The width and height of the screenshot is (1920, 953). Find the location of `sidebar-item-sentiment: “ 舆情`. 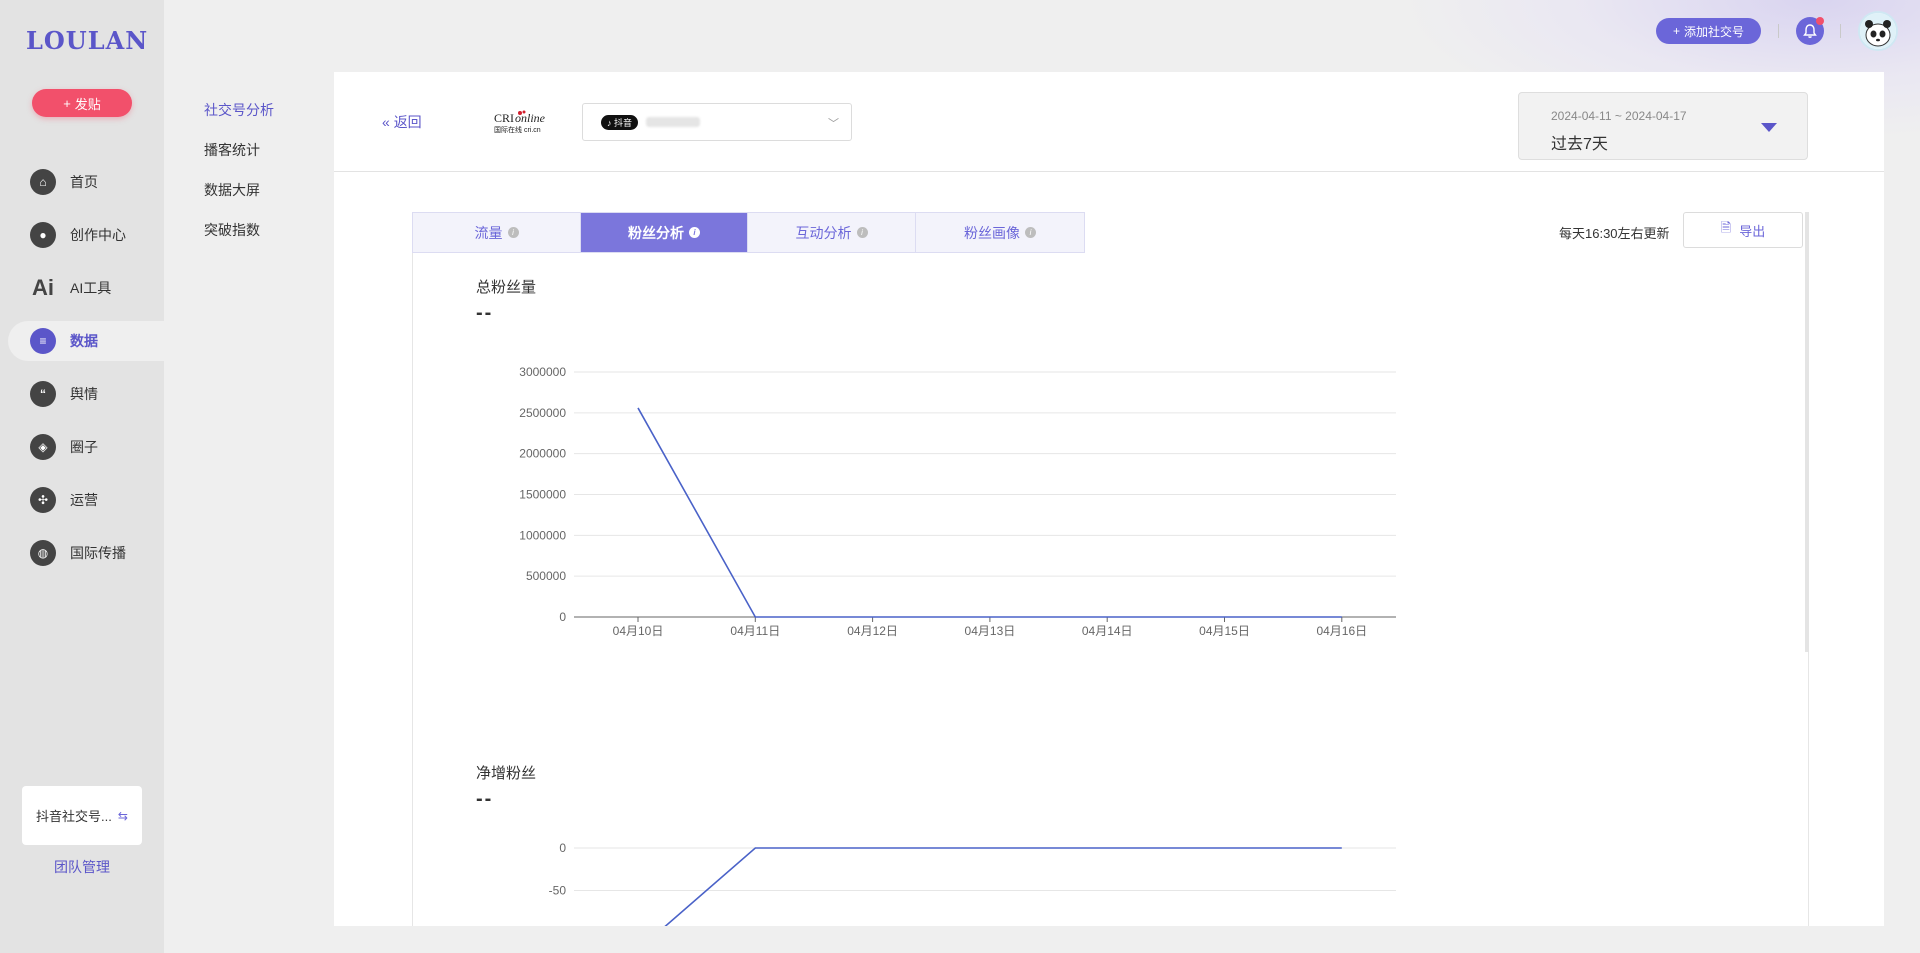

sidebar-item-sentiment: “ 舆情 is located at coordinates (82, 394).